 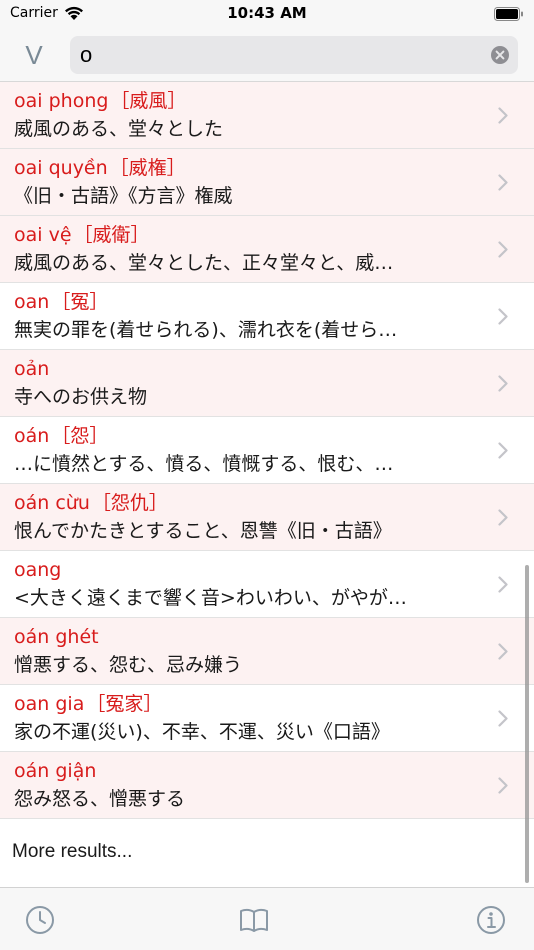 I want to click on term-kanji: ［冤］, so click(x=80, y=302).